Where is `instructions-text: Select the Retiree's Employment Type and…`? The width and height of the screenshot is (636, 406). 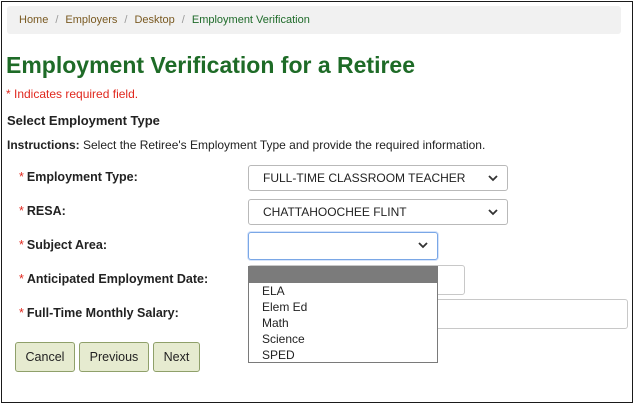 instructions-text: Select the Retiree's Employment Type and… is located at coordinates (282, 145).